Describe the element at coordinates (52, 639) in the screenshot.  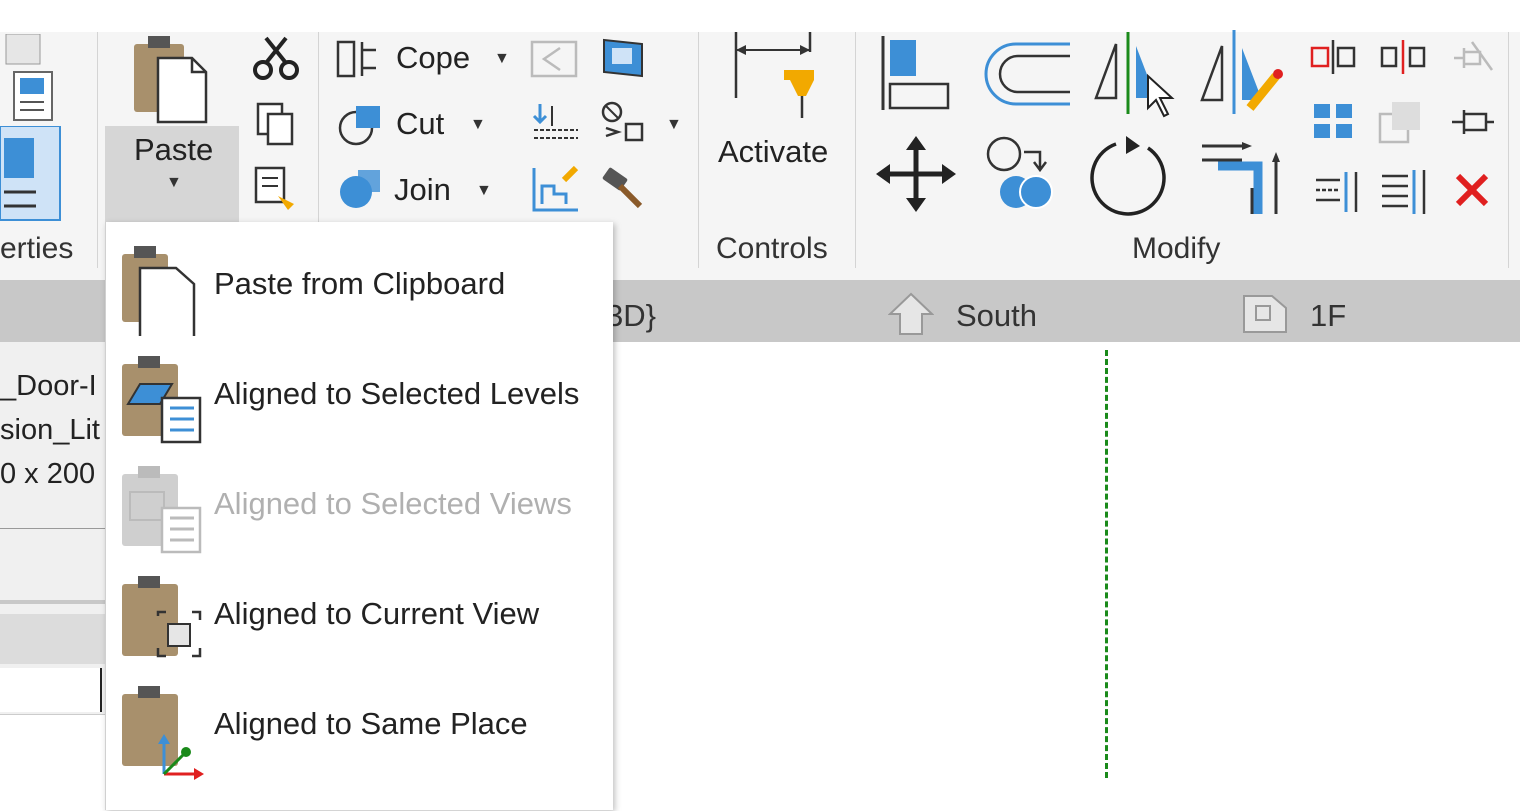
I see `properties-header-row` at that location.